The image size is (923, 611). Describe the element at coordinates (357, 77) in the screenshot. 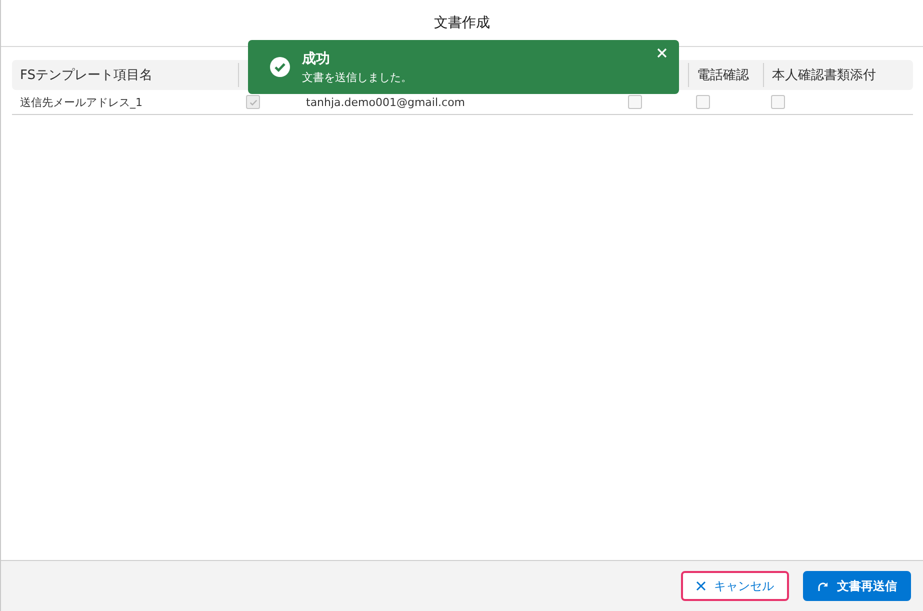

I see `toast-message: 文書を送信しました。` at that location.